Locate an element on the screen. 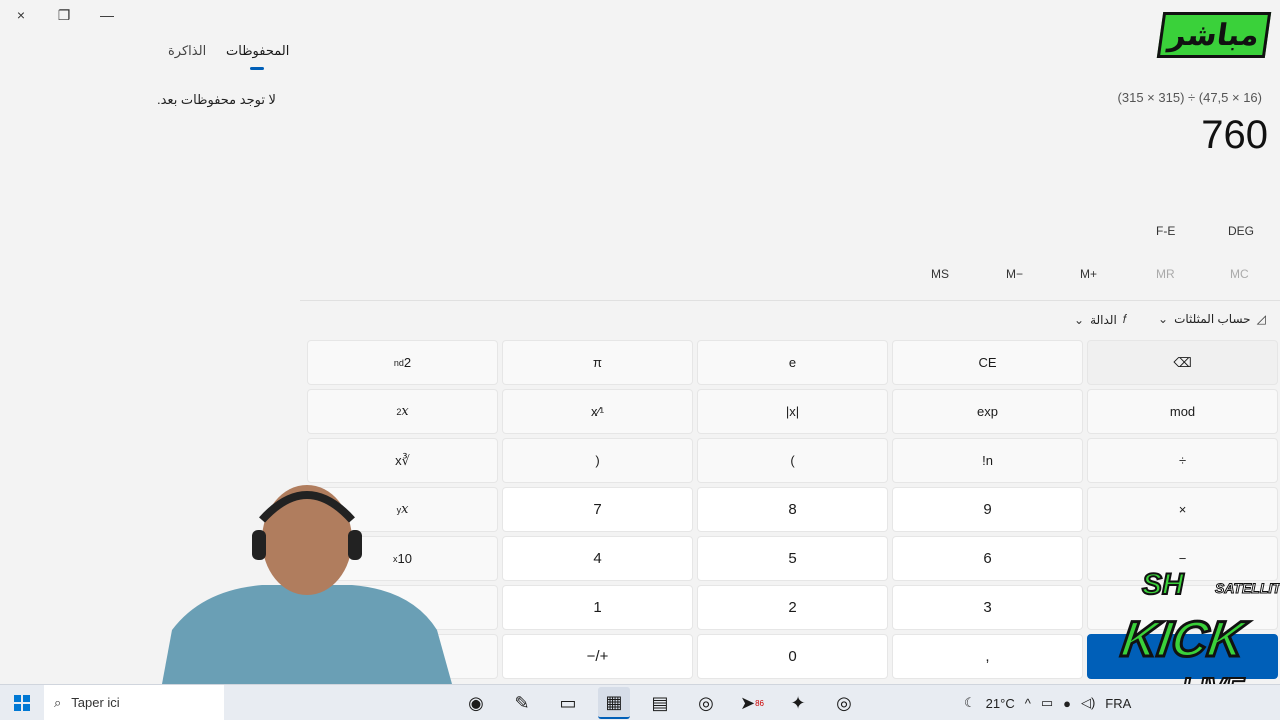  taskbar-search: ⌕ Taper ici is located at coordinates (134, 702).